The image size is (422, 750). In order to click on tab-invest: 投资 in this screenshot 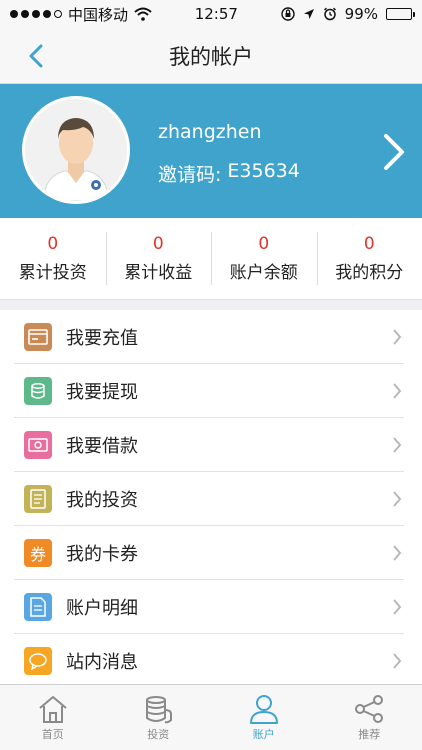, I will do `click(159, 717)`.